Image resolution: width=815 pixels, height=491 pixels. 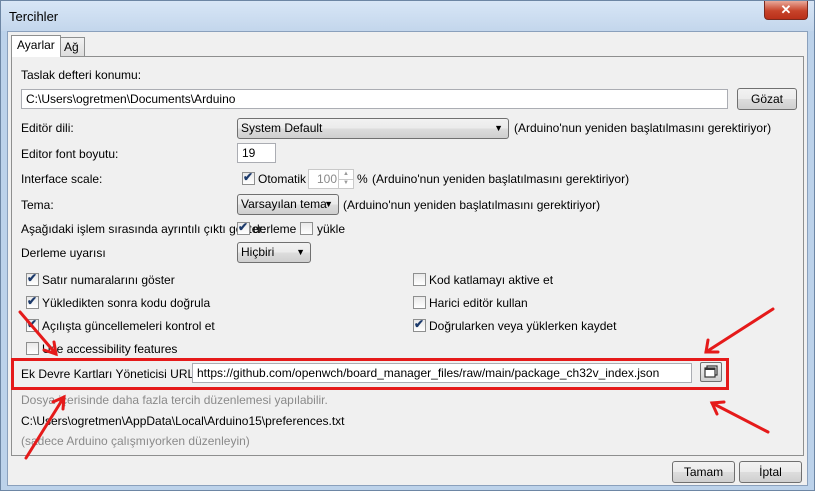 What do you see at coordinates (45, 427) in the screenshot?
I see `arrow-left-up` at bounding box center [45, 427].